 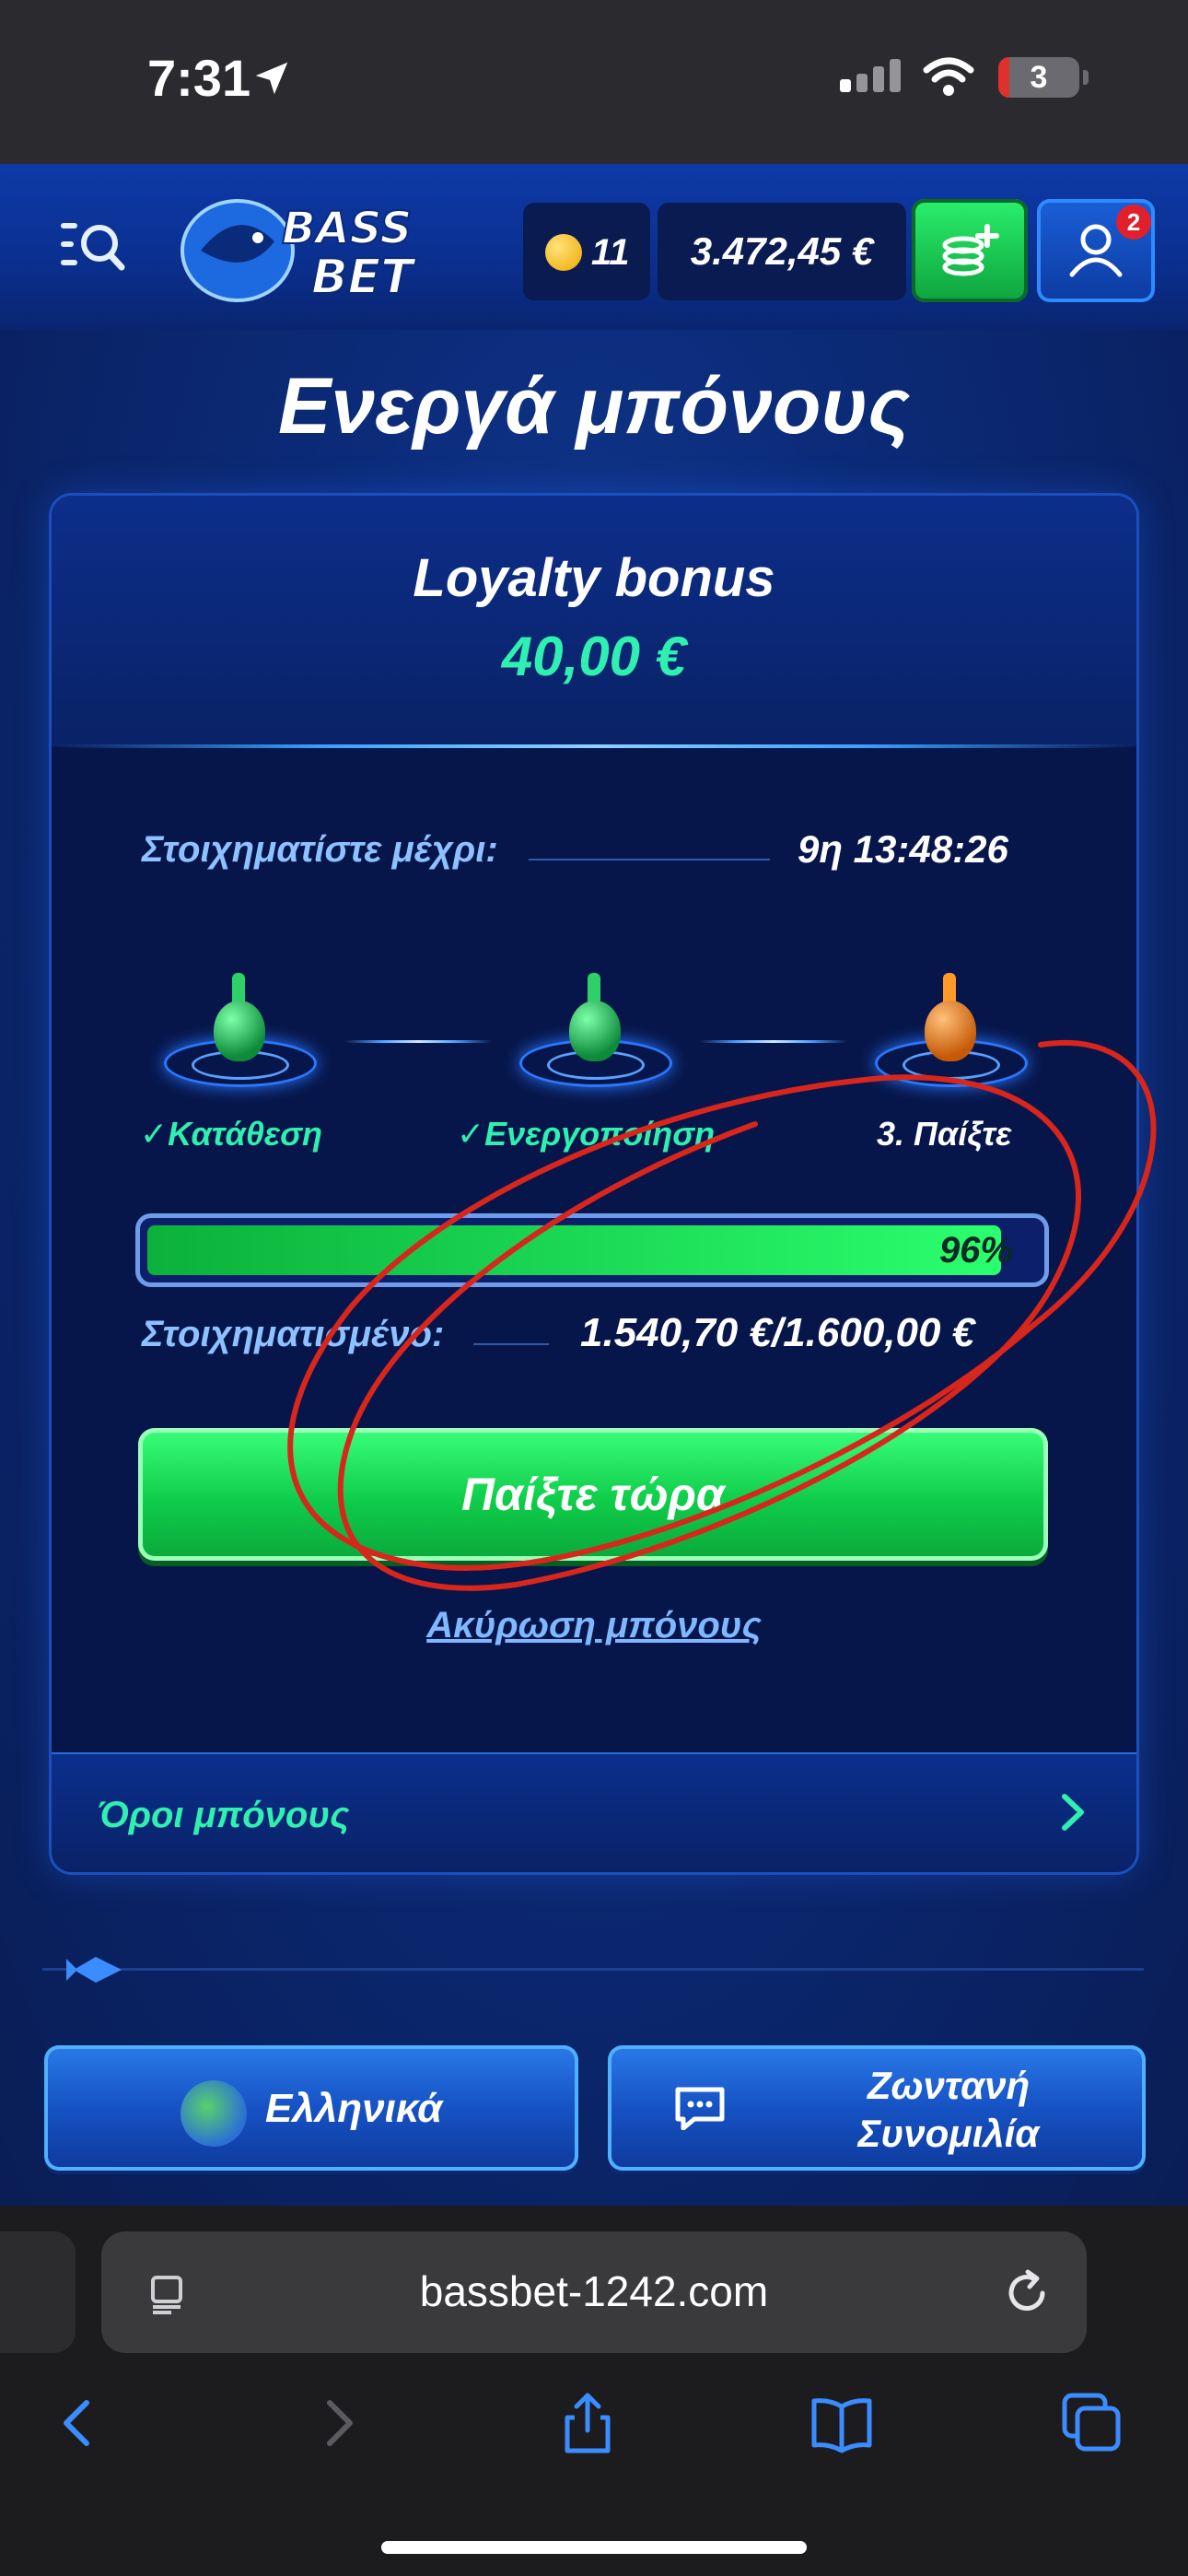 What do you see at coordinates (873, 75) in the screenshot?
I see `signal-icon` at bounding box center [873, 75].